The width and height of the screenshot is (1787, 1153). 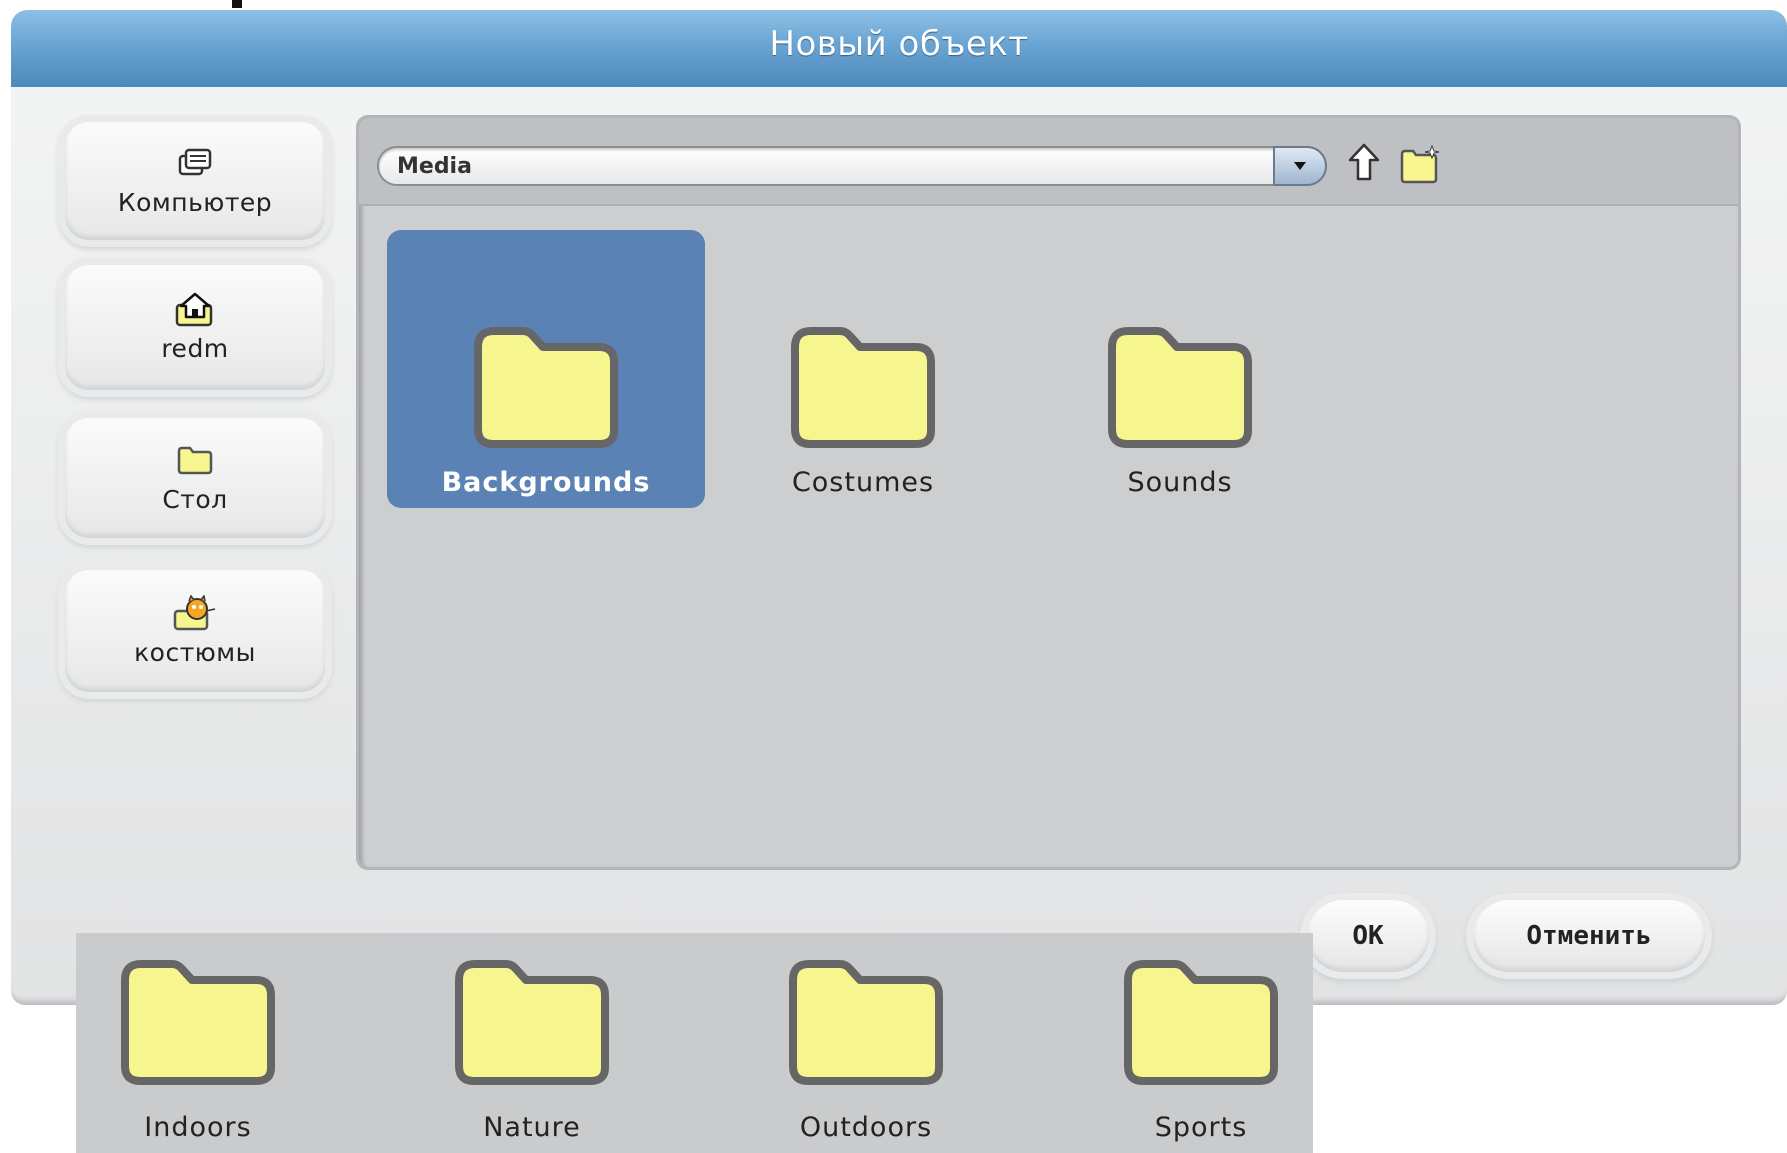 I want to click on folder-name: Sounds, so click(x=1180, y=482).